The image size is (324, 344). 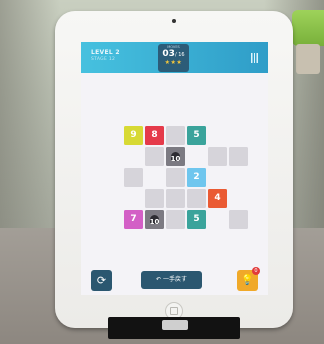 What do you see at coordinates (154, 135) in the screenshot?
I see `number-tile-8: 8` at bounding box center [154, 135].